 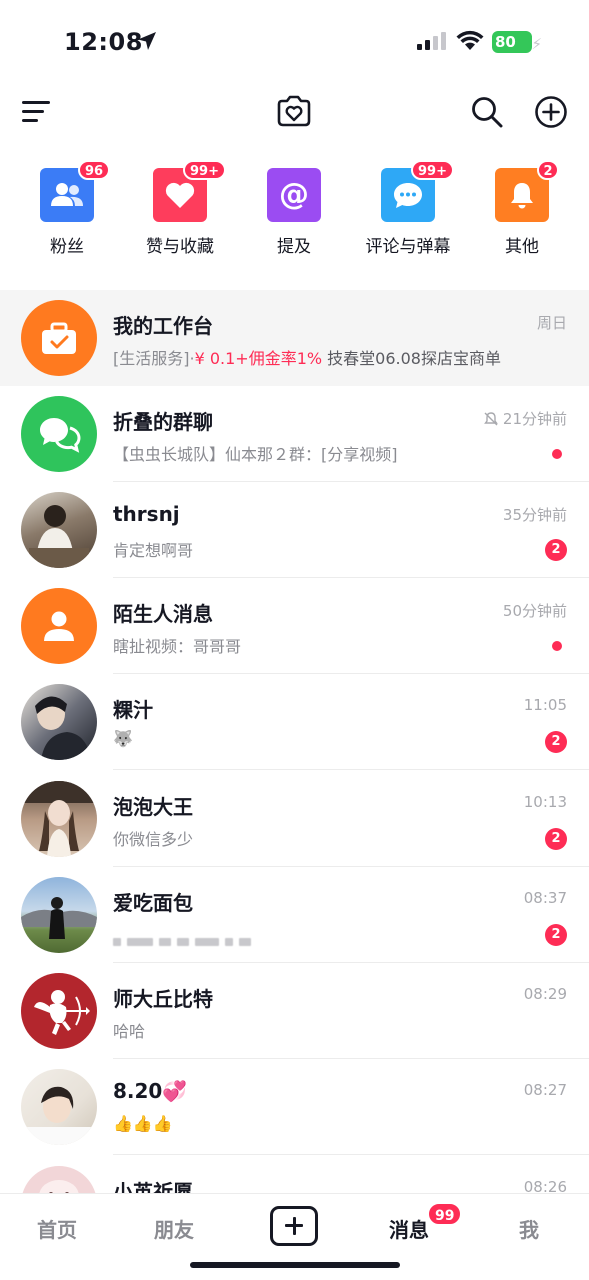 What do you see at coordinates (529, 1228) in the screenshot?
I see `tab-me: 我` at bounding box center [529, 1228].